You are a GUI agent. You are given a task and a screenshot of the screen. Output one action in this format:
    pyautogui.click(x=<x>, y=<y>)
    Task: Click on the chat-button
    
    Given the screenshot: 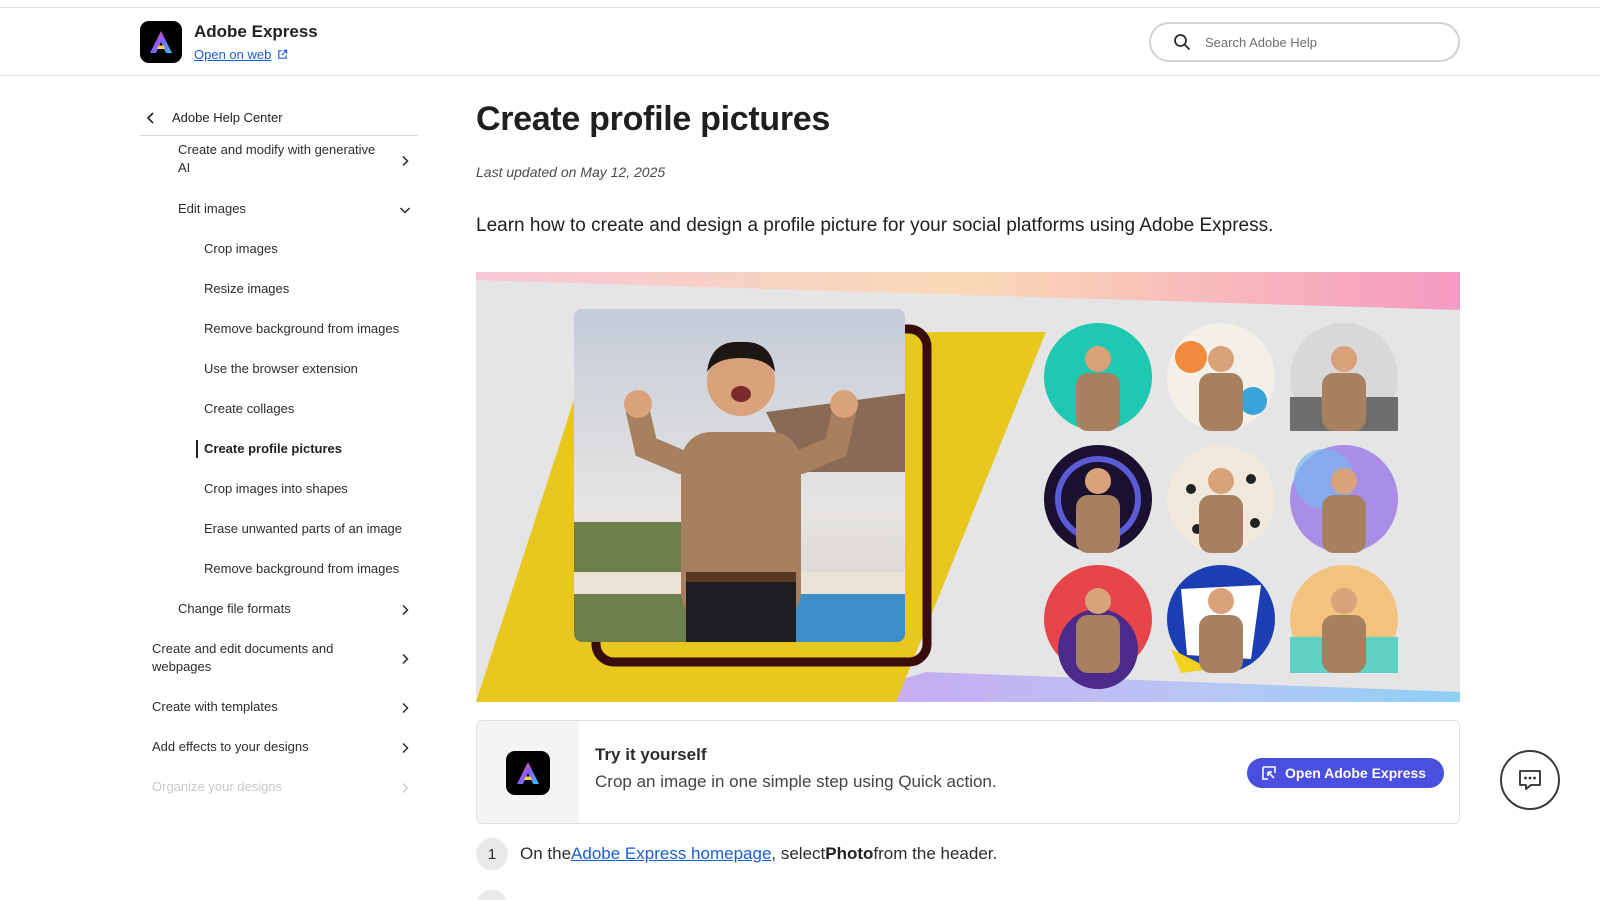 What is the action you would take?
    pyautogui.click(x=1530, y=780)
    